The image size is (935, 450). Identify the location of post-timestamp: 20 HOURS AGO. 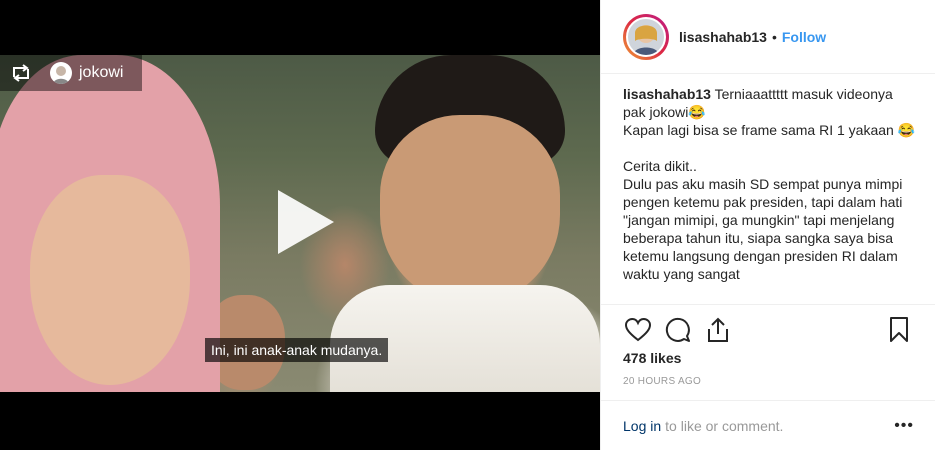
(662, 381).